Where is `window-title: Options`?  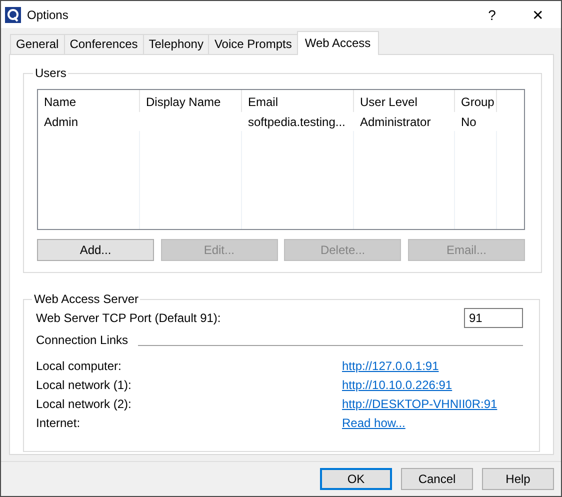 window-title: Options is located at coordinates (48, 15).